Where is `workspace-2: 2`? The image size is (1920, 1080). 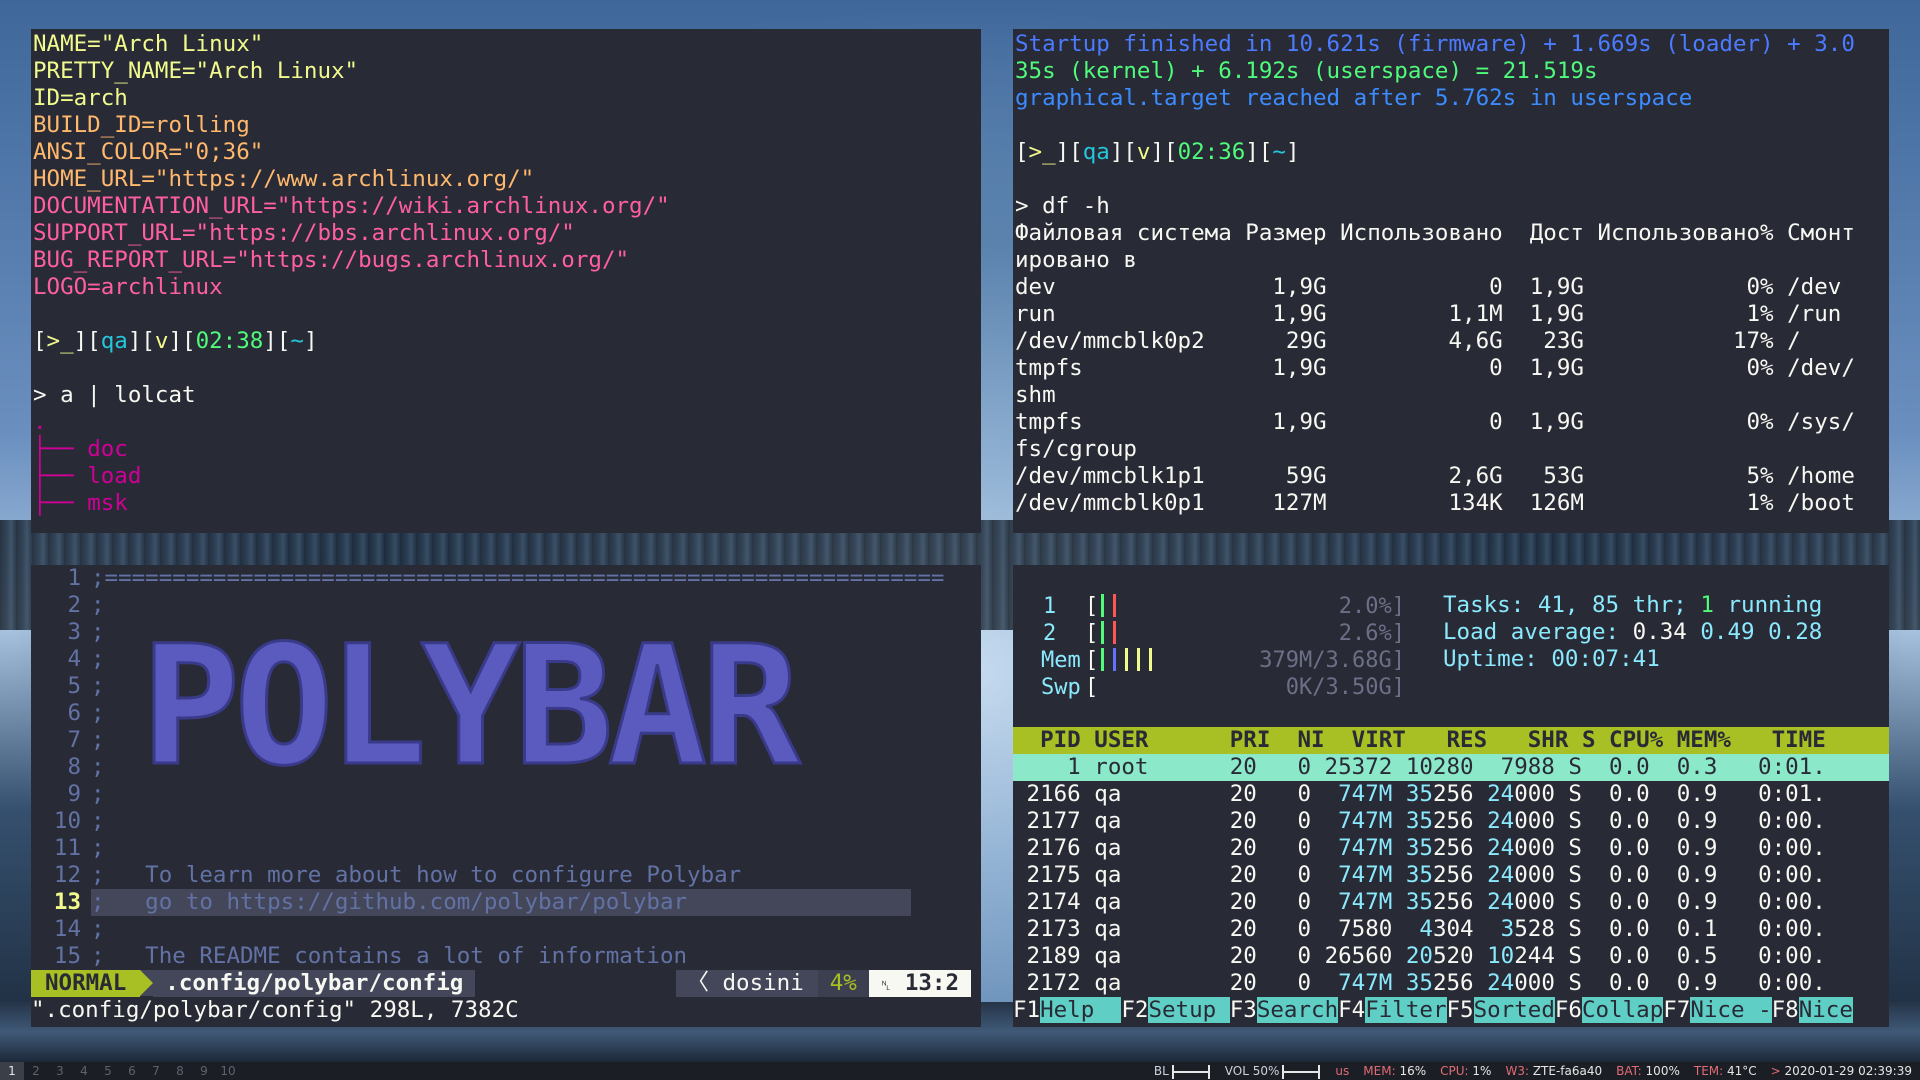
workspace-2: 2 is located at coordinates (36, 1071).